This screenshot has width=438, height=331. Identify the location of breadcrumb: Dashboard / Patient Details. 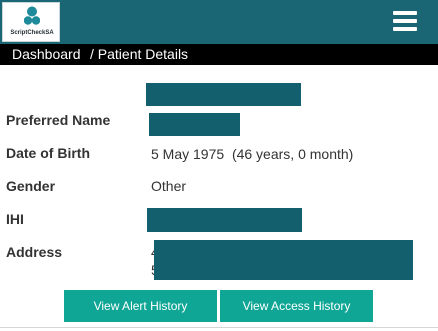
(219, 54).